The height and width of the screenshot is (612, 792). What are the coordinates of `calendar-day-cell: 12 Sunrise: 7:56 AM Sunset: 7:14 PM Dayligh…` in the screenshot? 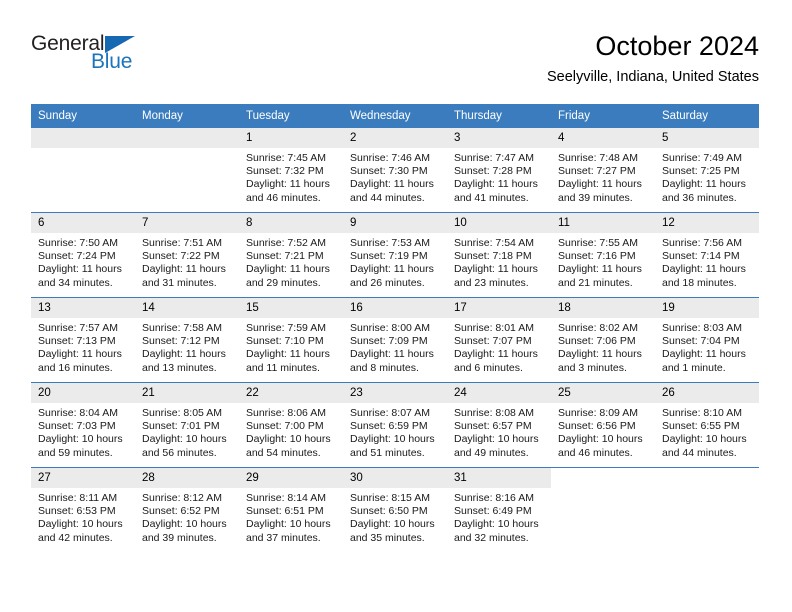 It's located at (707, 255).